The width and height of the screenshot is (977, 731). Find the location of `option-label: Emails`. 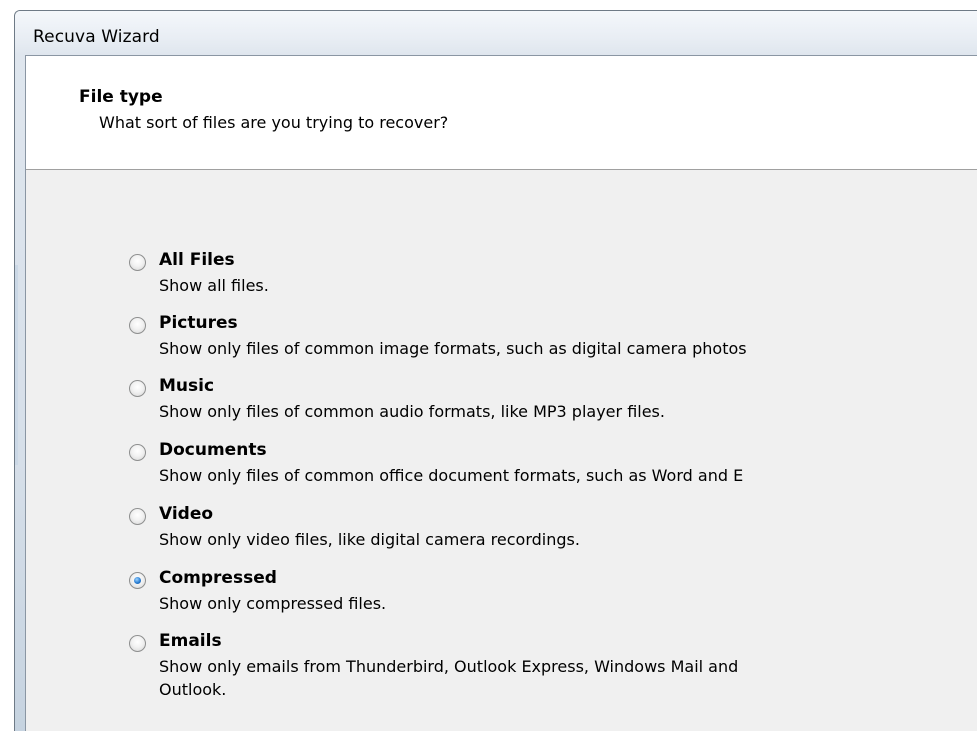

option-label: Emails is located at coordinates (190, 641).